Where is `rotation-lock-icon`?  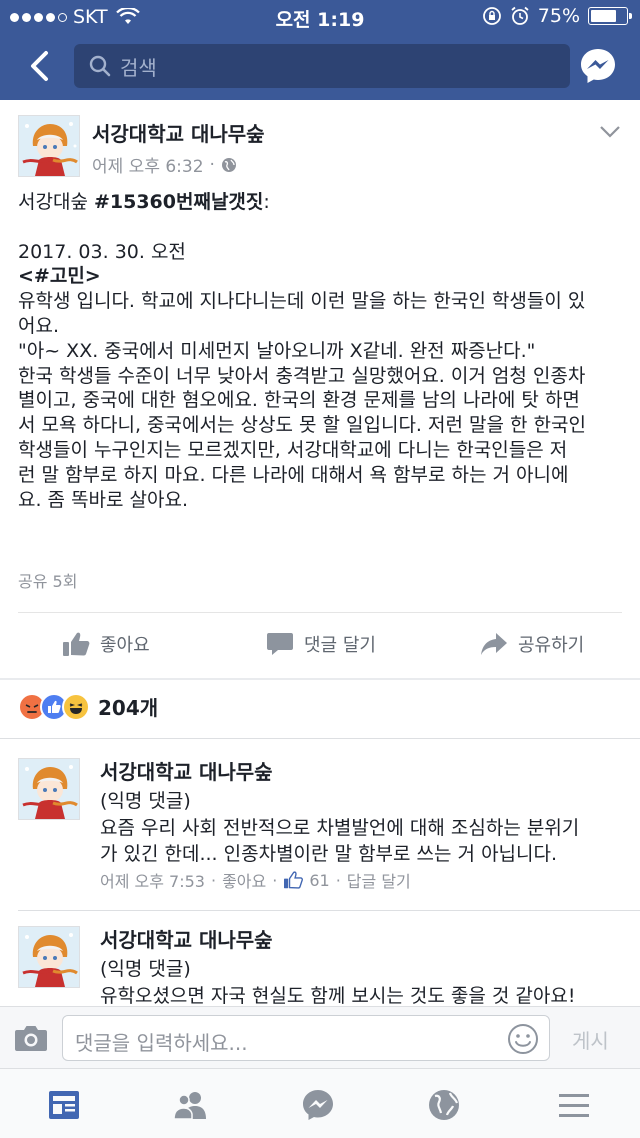 rotation-lock-icon is located at coordinates (491, 16).